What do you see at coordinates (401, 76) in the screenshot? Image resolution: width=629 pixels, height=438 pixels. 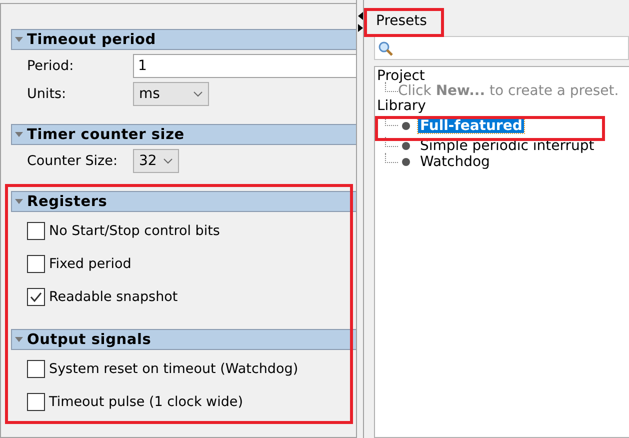 I see `tree-group: Project` at bounding box center [401, 76].